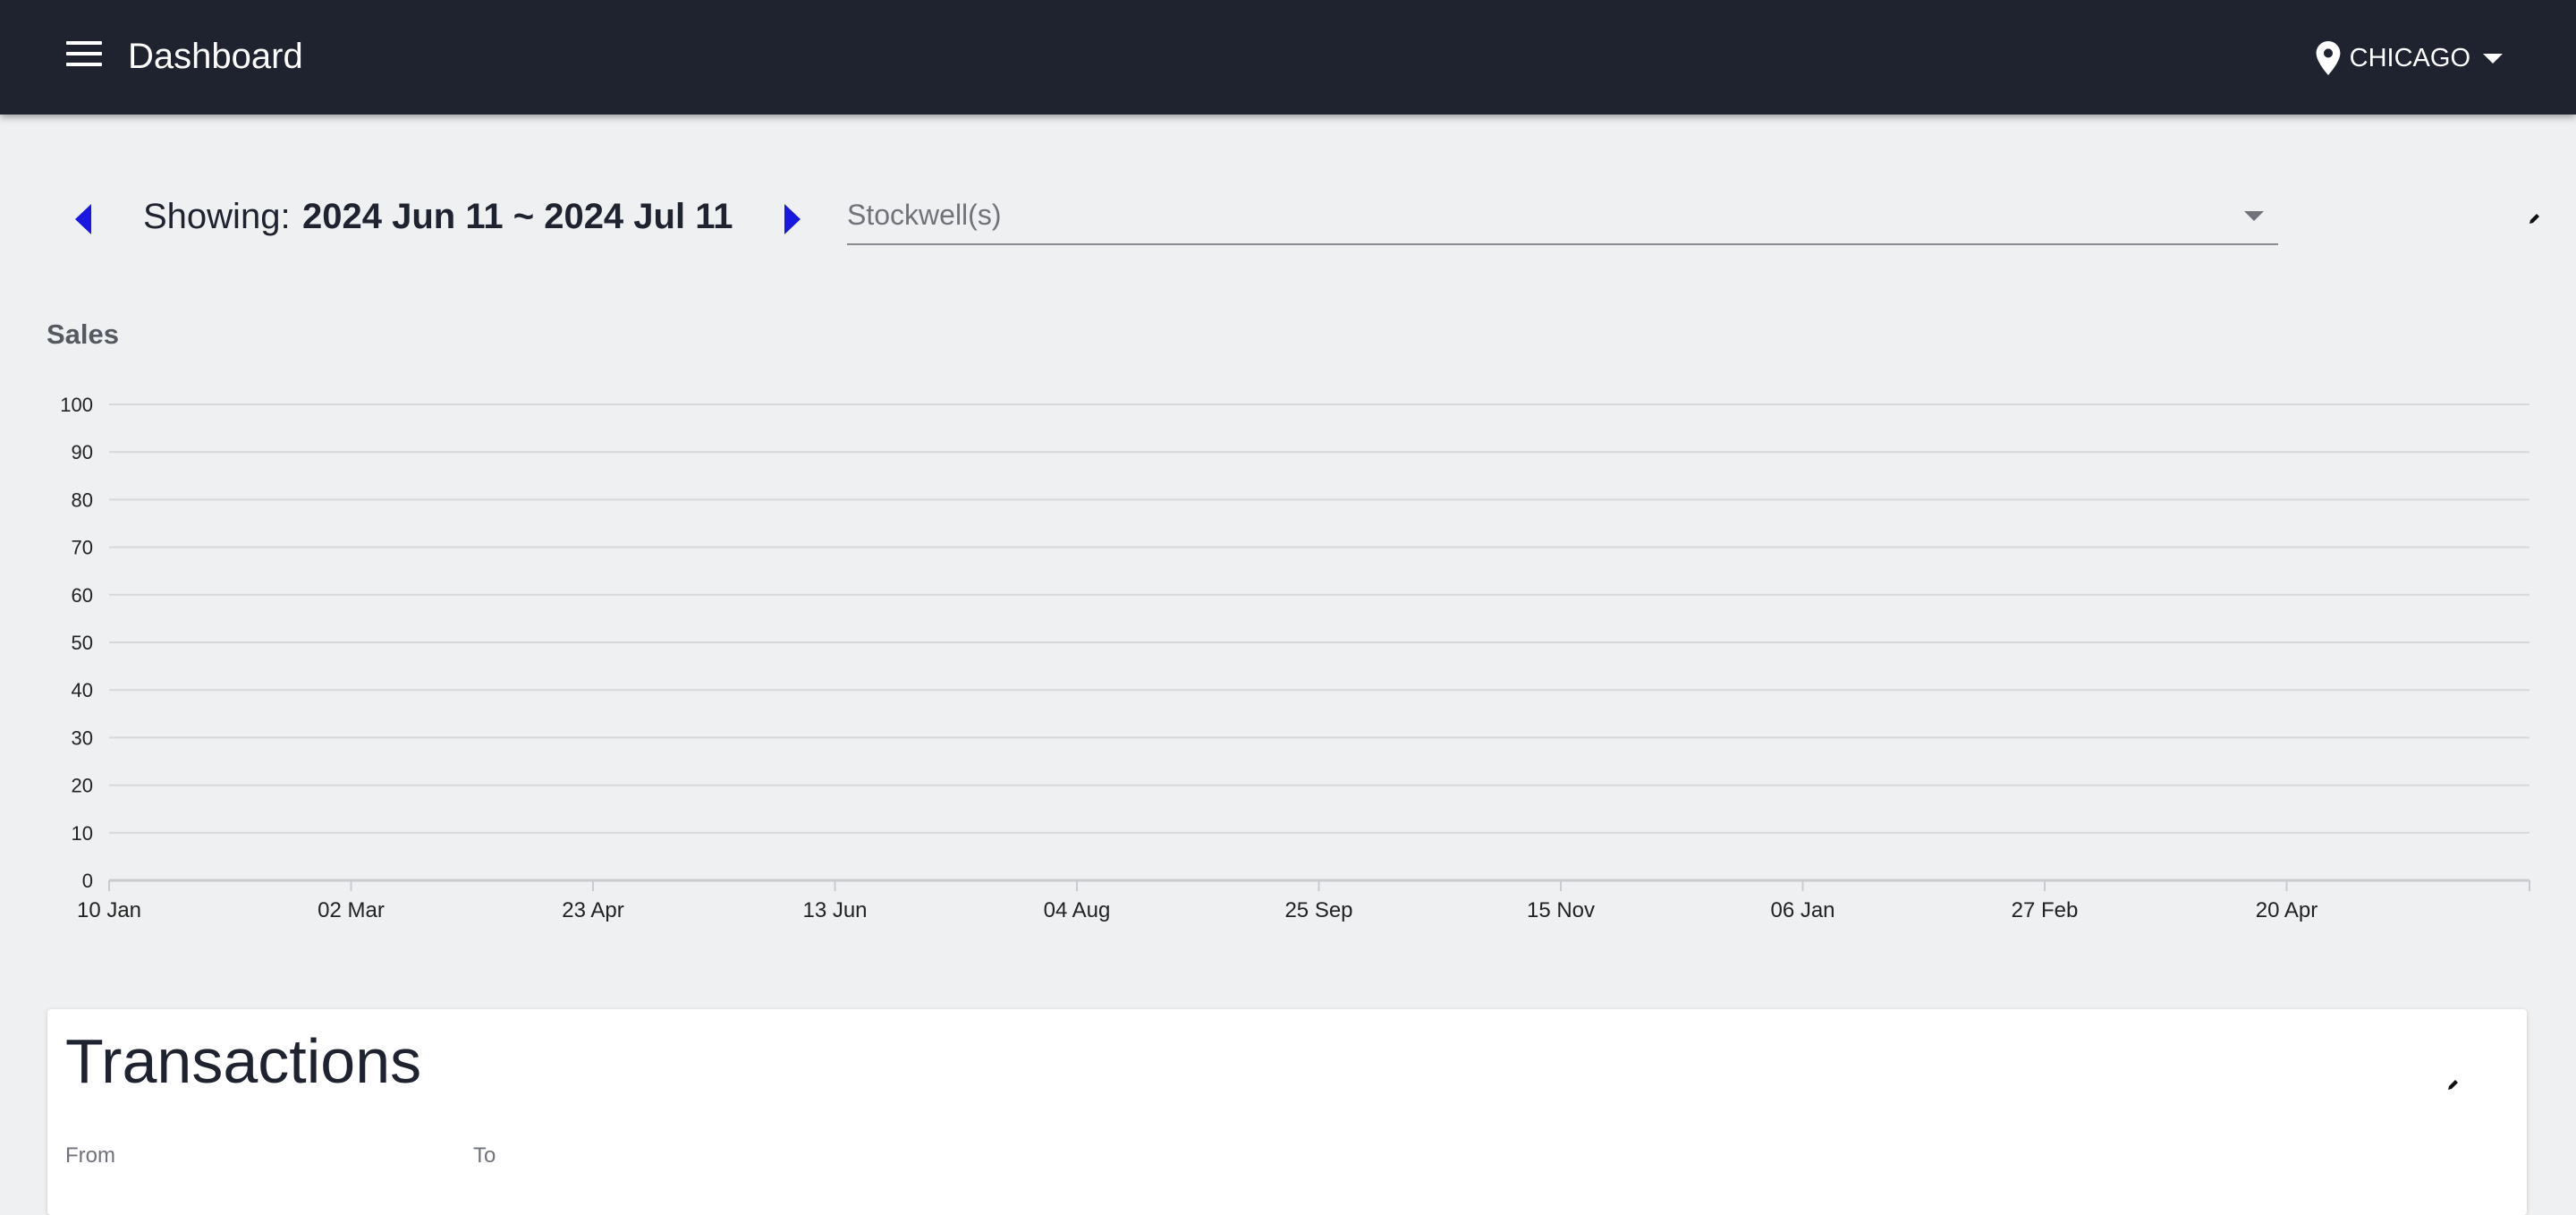  Describe the element at coordinates (87, 881) in the screenshot. I see `y-tick-label: 0` at that location.